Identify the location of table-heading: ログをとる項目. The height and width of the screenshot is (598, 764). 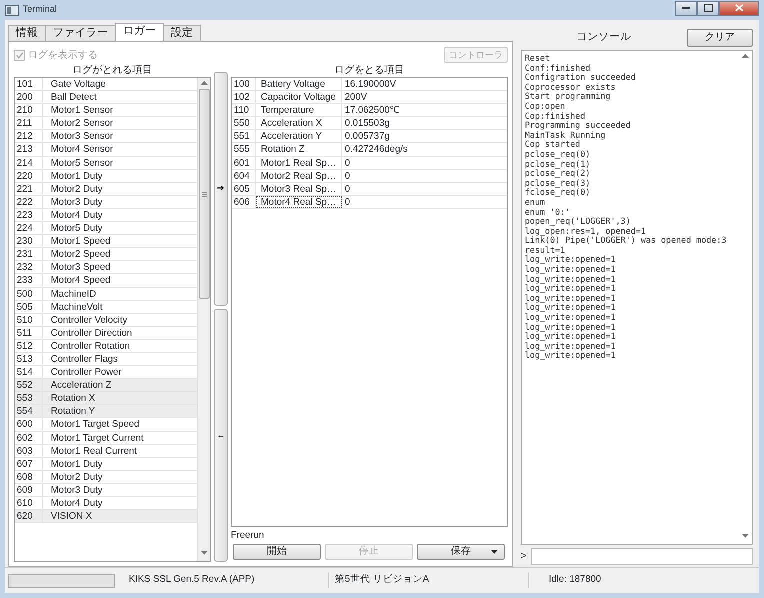
(370, 70).